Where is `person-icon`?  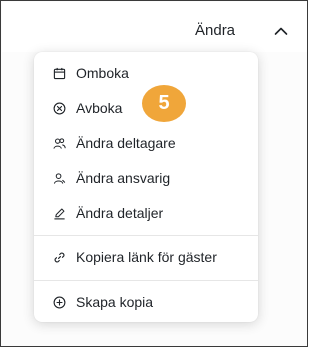
person-icon is located at coordinates (59, 178).